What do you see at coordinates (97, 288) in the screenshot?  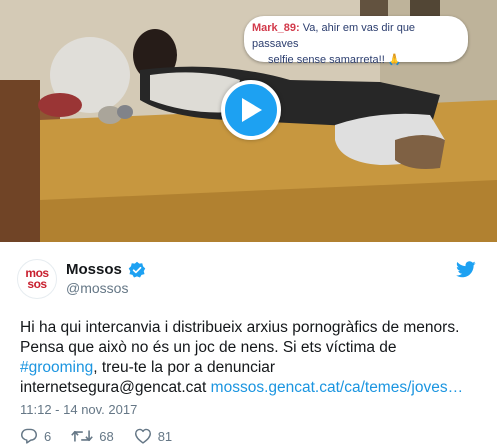 I see `username: @mossos` at bounding box center [97, 288].